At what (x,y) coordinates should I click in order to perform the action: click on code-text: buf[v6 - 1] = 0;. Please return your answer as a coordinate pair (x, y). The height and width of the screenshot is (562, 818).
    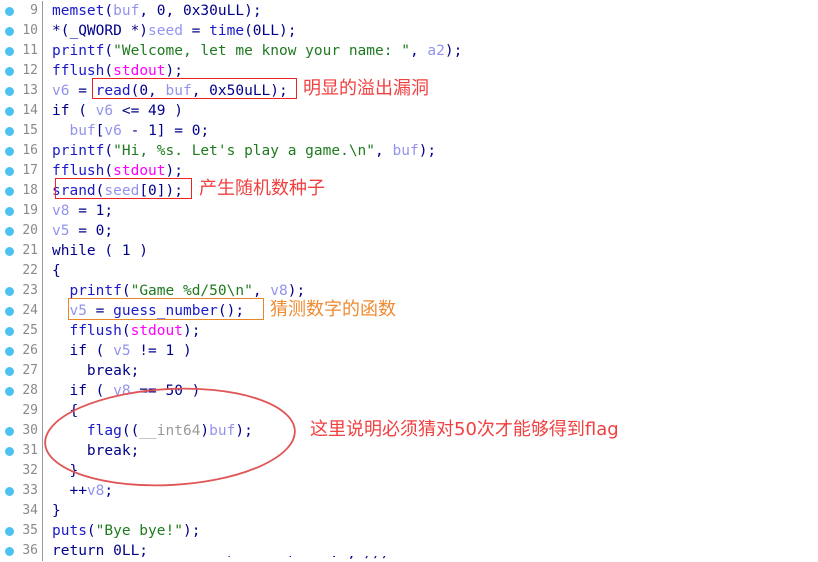
    Looking at the image, I should click on (130, 131).